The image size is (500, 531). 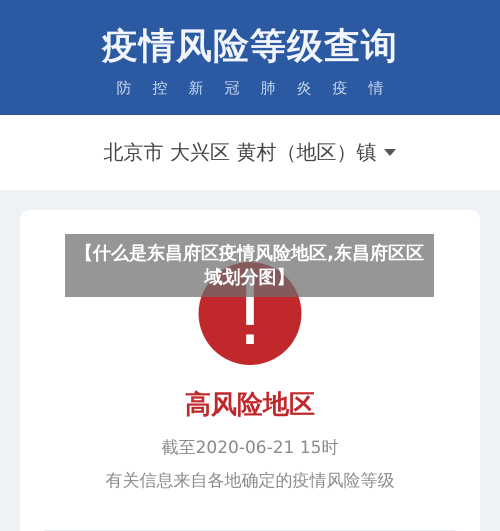 What do you see at coordinates (249, 266) in the screenshot?
I see `caption-text: 【什么是东昌府区疫情风险地区,东昌府区区域划分图】` at bounding box center [249, 266].